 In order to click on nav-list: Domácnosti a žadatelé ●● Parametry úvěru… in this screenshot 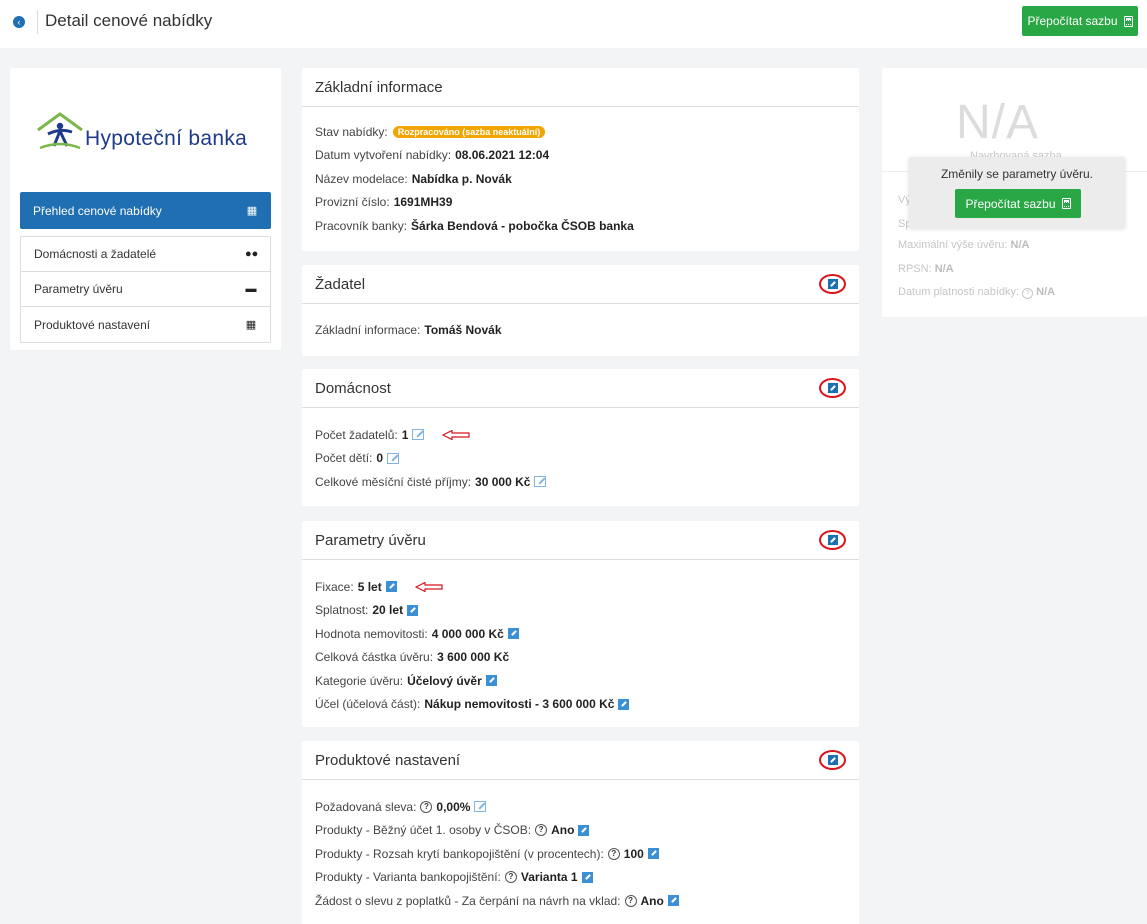, I will do `click(145, 289)`.